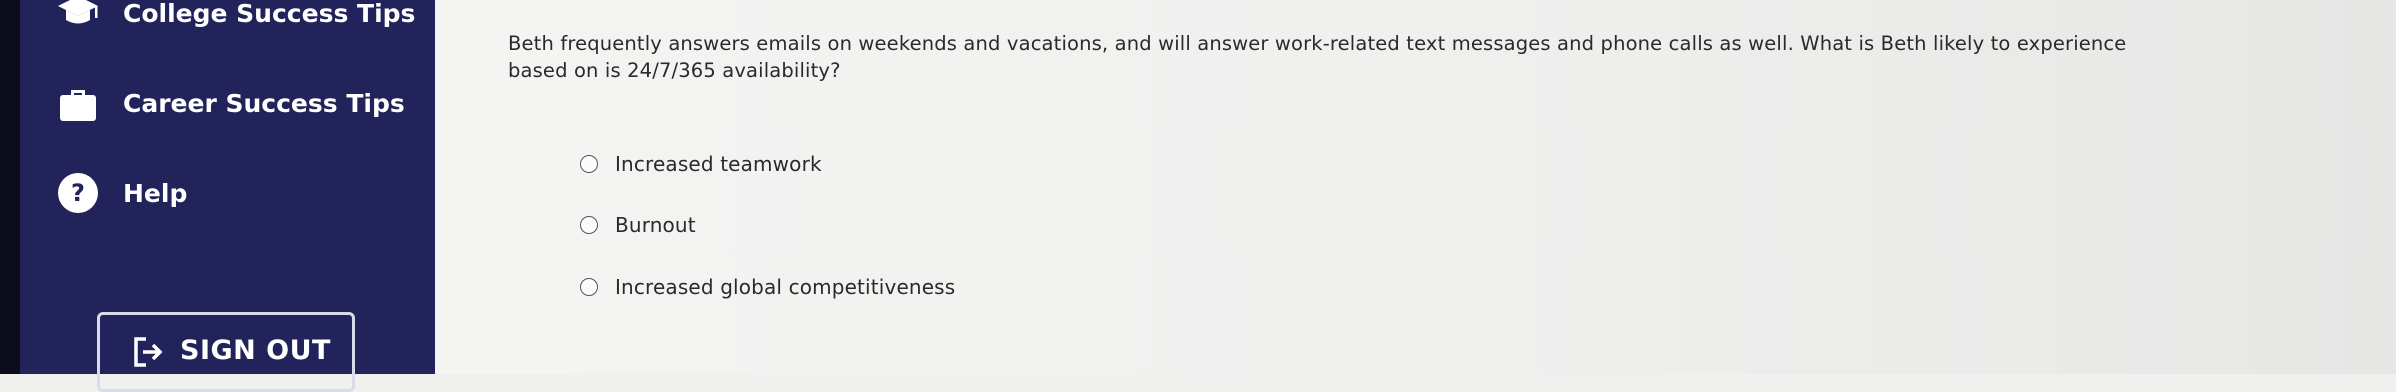  I want to click on answer-option: Burnout, so click(638, 225).